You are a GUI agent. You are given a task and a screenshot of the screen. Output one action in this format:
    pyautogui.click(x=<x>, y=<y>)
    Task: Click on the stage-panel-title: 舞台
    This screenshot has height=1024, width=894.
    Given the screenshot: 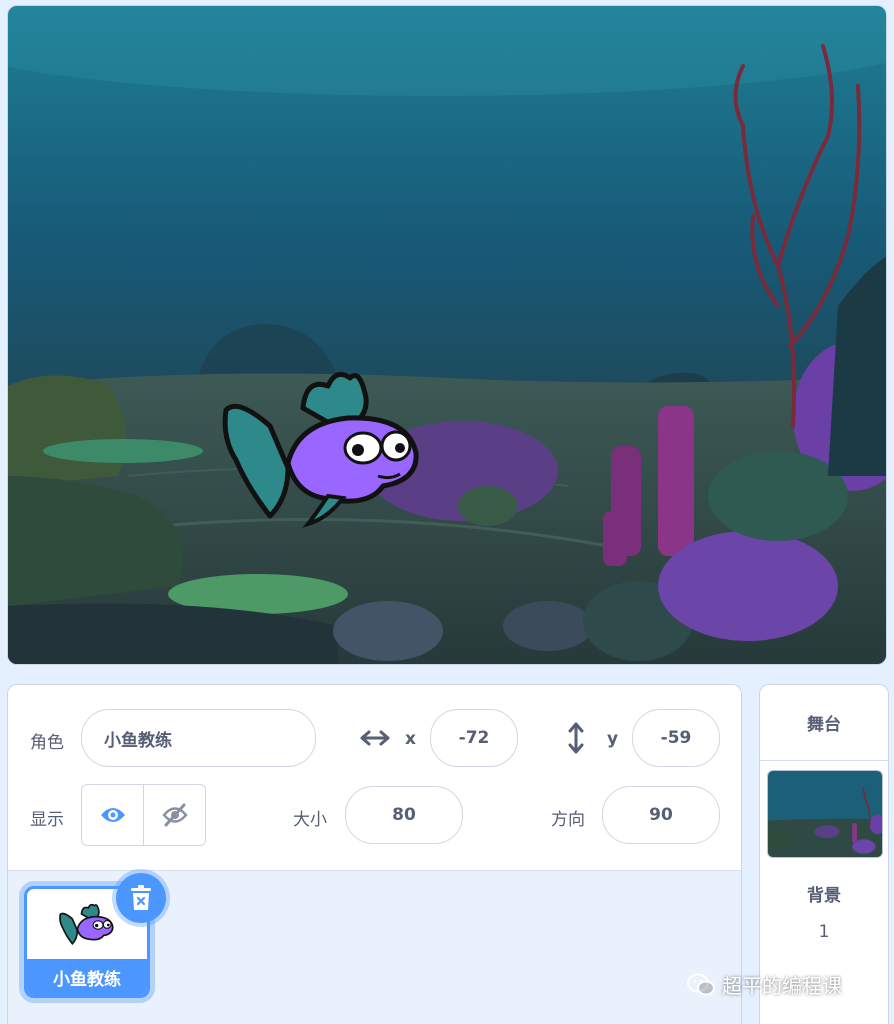 What is the action you would take?
    pyautogui.click(x=824, y=723)
    